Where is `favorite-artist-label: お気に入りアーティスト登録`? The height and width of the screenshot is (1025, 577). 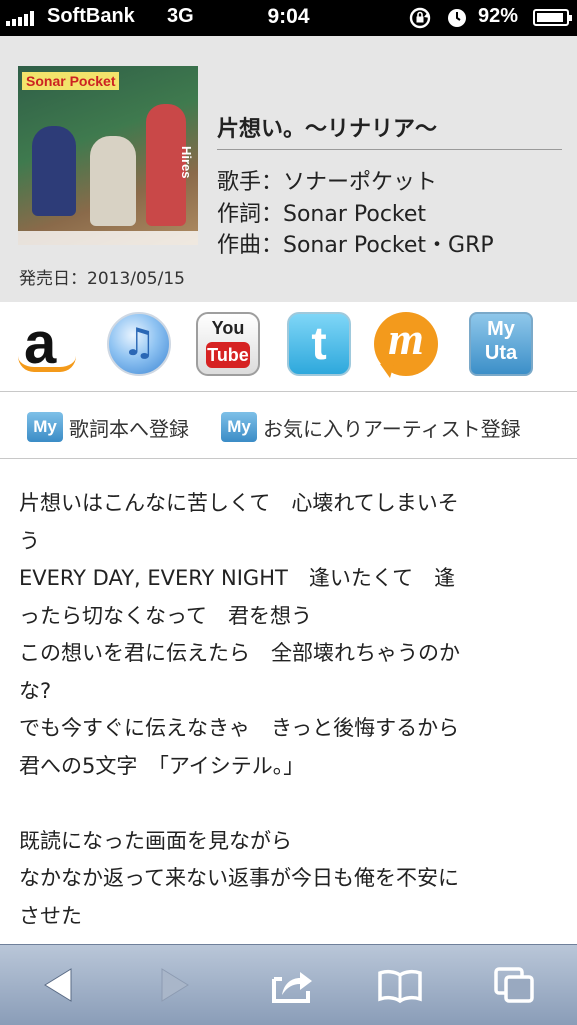 favorite-artist-label: お気に入りアーティスト登録 is located at coordinates (392, 428).